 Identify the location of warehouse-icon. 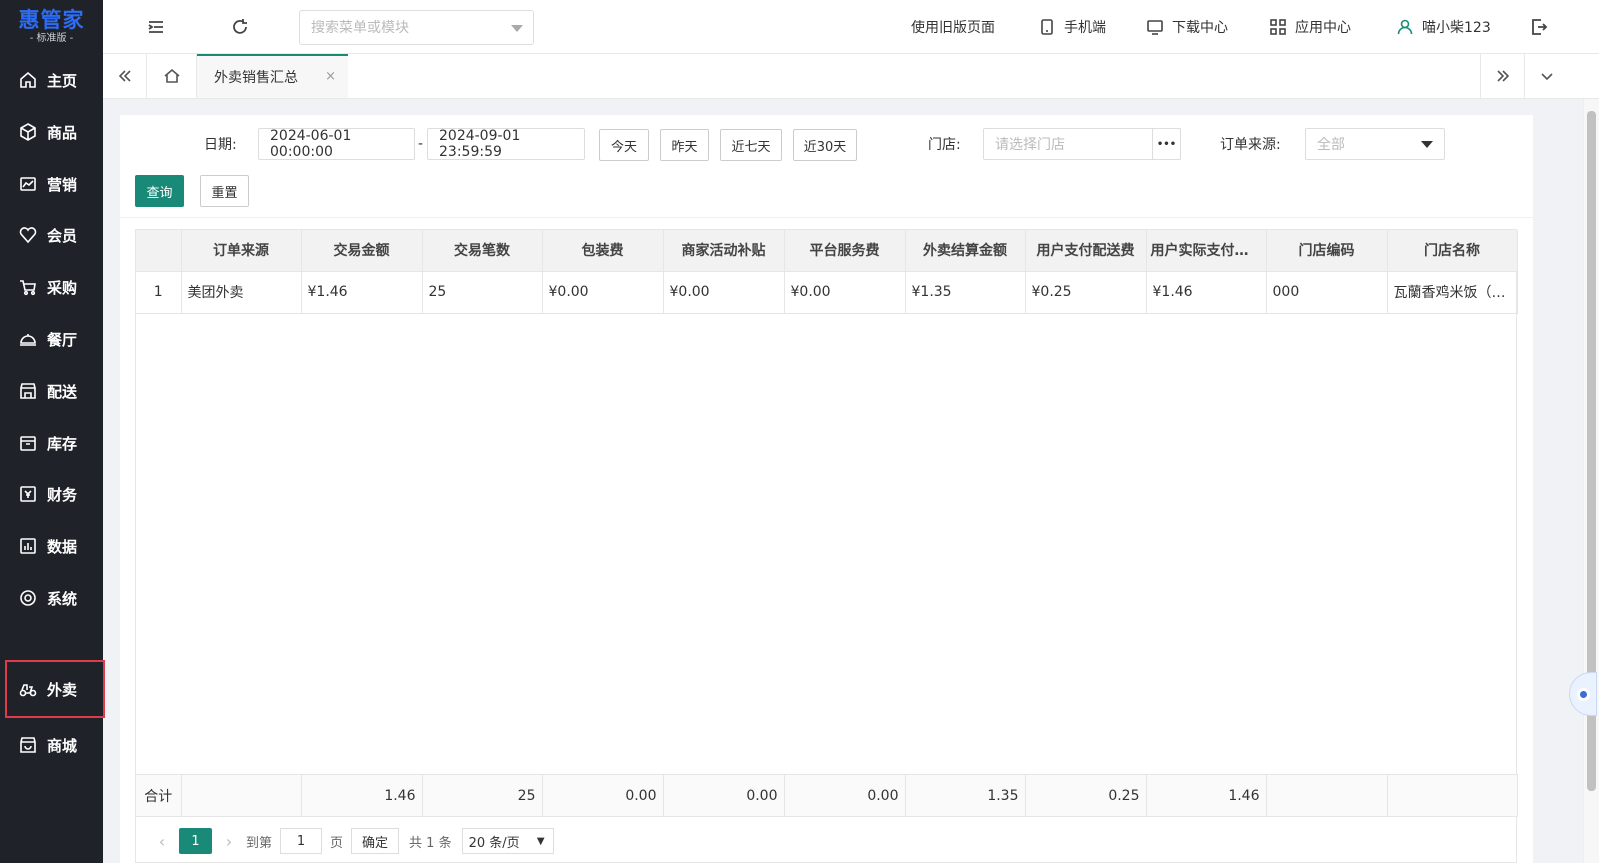
(28, 443).